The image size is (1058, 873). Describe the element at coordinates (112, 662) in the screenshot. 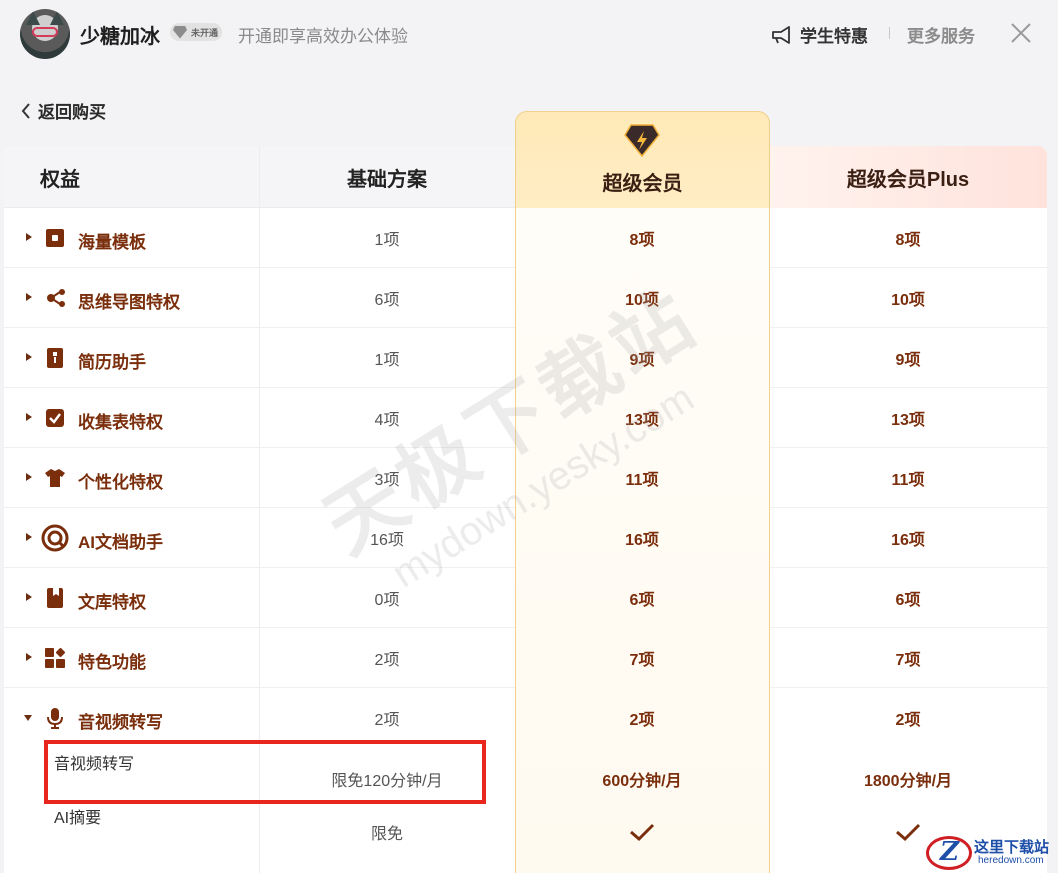

I see `row-name: 特色功能` at that location.